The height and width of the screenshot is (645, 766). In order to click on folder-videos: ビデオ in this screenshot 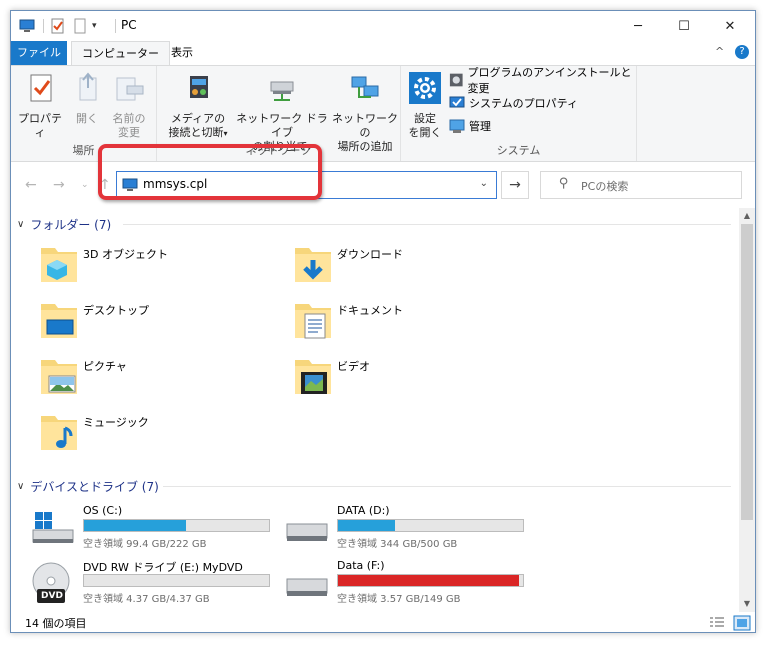, I will do `click(411, 378)`.